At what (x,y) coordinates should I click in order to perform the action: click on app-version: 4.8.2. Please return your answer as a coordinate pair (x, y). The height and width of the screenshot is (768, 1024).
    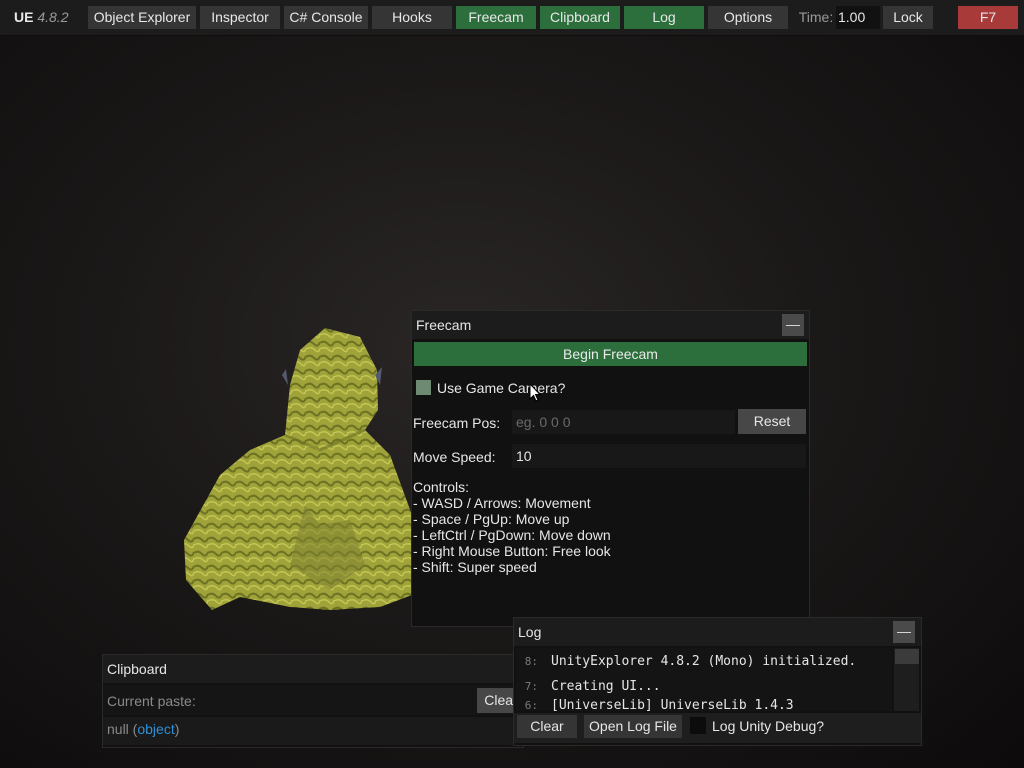
    Looking at the image, I should click on (53, 17).